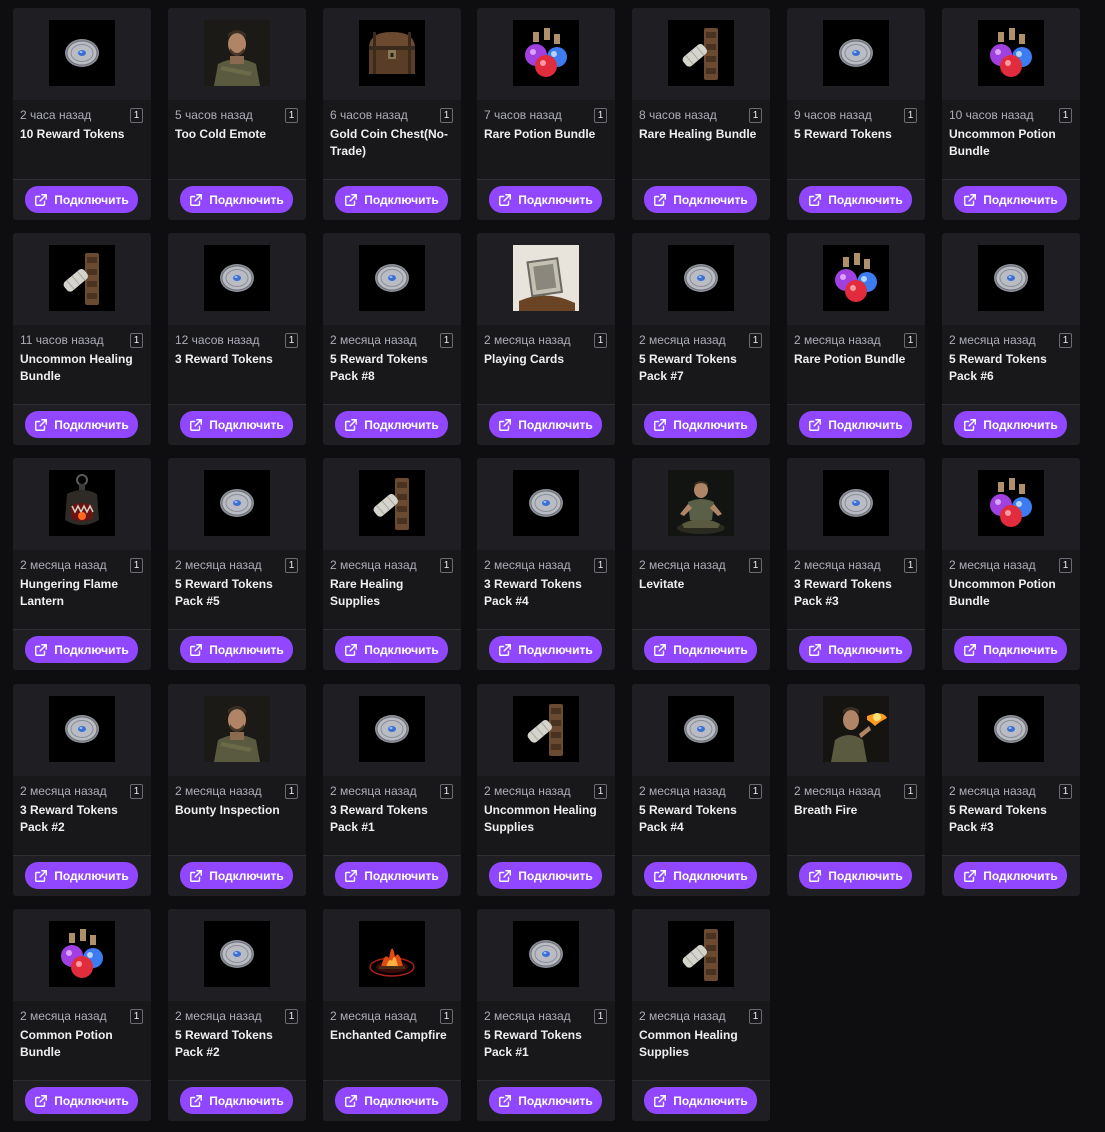 The image size is (1105, 1132). What do you see at coordinates (379, 818) in the screenshot?
I see `drop-name: 3 Reward Tokens Pack #1` at bounding box center [379, 818].